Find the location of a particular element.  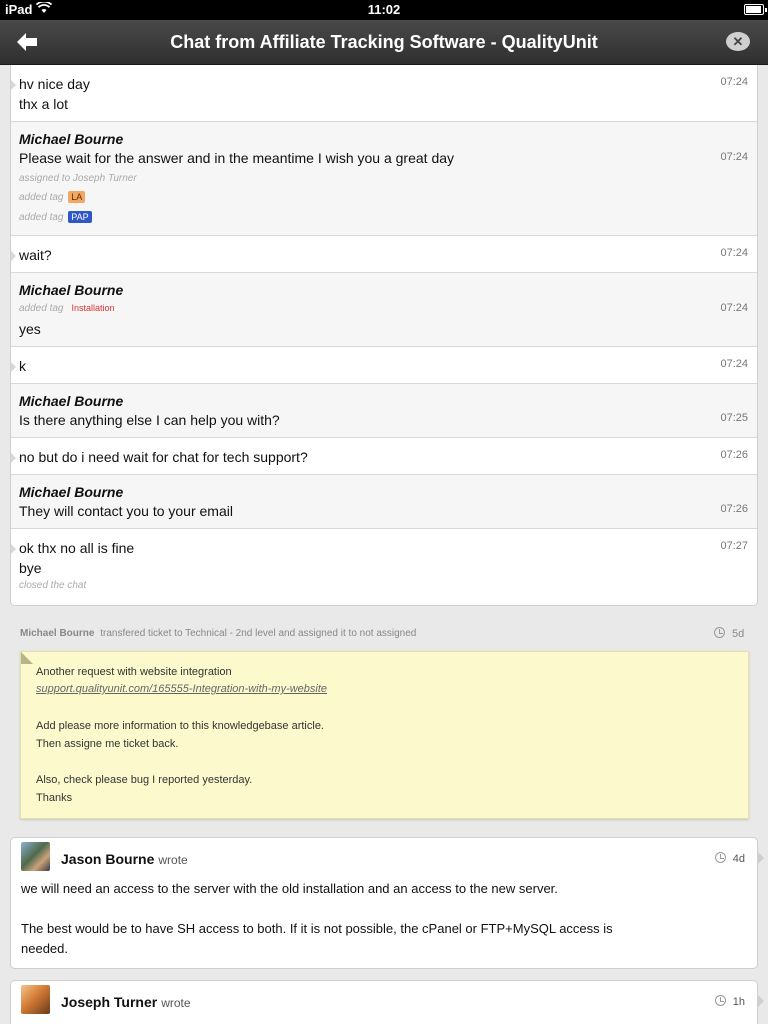

note-line: Thanks is located at coordinates (54, 798).